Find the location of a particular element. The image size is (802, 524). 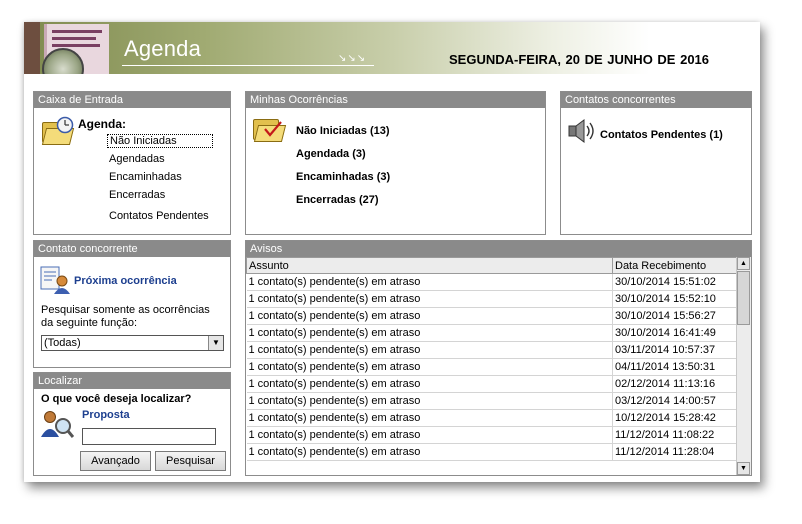

date-cell: 30/10/2014 16:41:49 is located at coordinates (674, 333).